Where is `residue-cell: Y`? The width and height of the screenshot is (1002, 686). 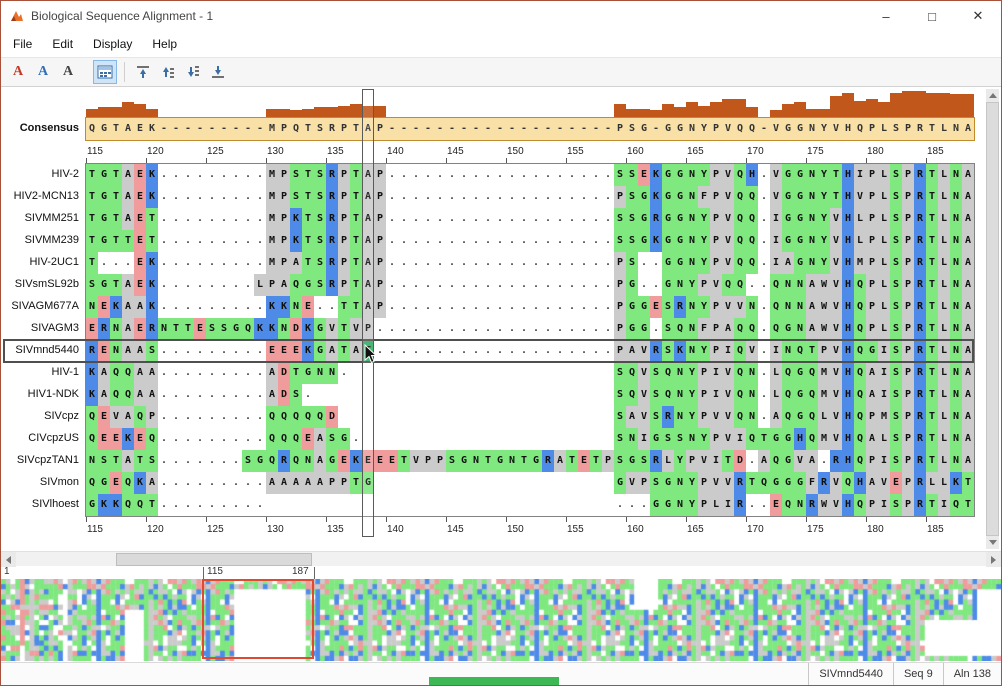 residue-cell: Y is located at coordinates (692, 483).